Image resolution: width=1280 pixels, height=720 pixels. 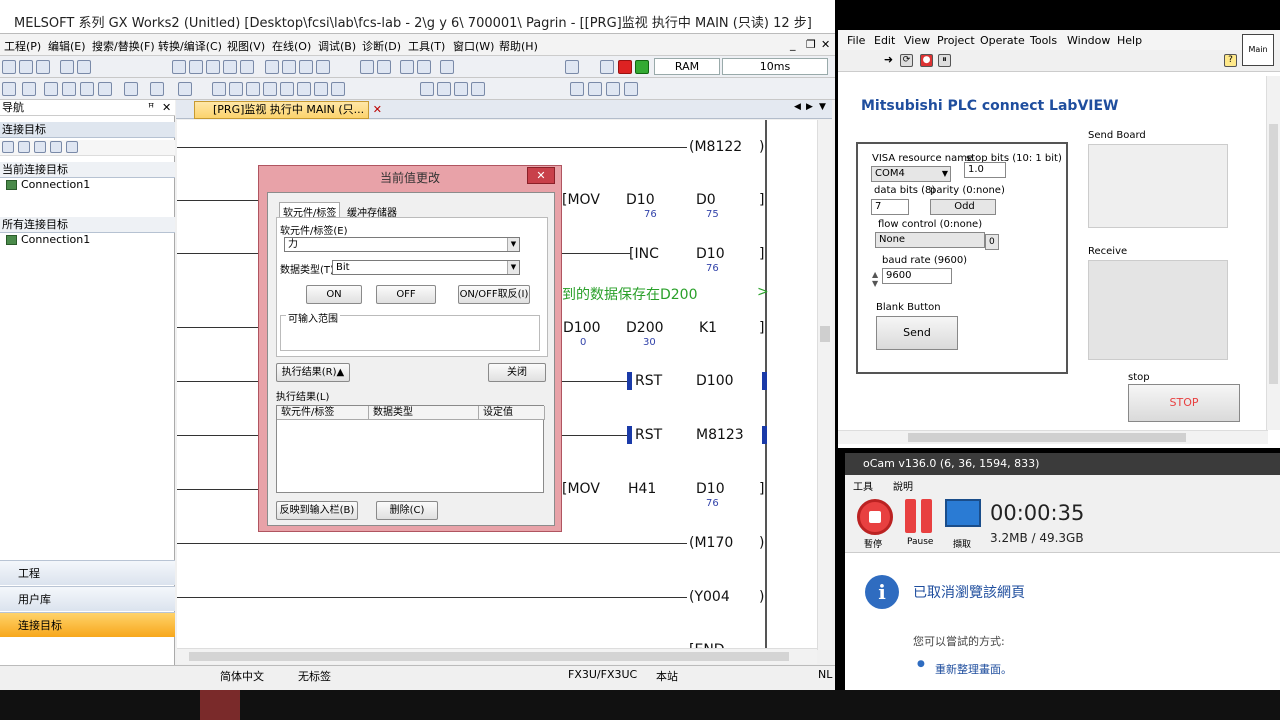 I want to click on tab-close-icon: ✕, so click(x=377, y=110).